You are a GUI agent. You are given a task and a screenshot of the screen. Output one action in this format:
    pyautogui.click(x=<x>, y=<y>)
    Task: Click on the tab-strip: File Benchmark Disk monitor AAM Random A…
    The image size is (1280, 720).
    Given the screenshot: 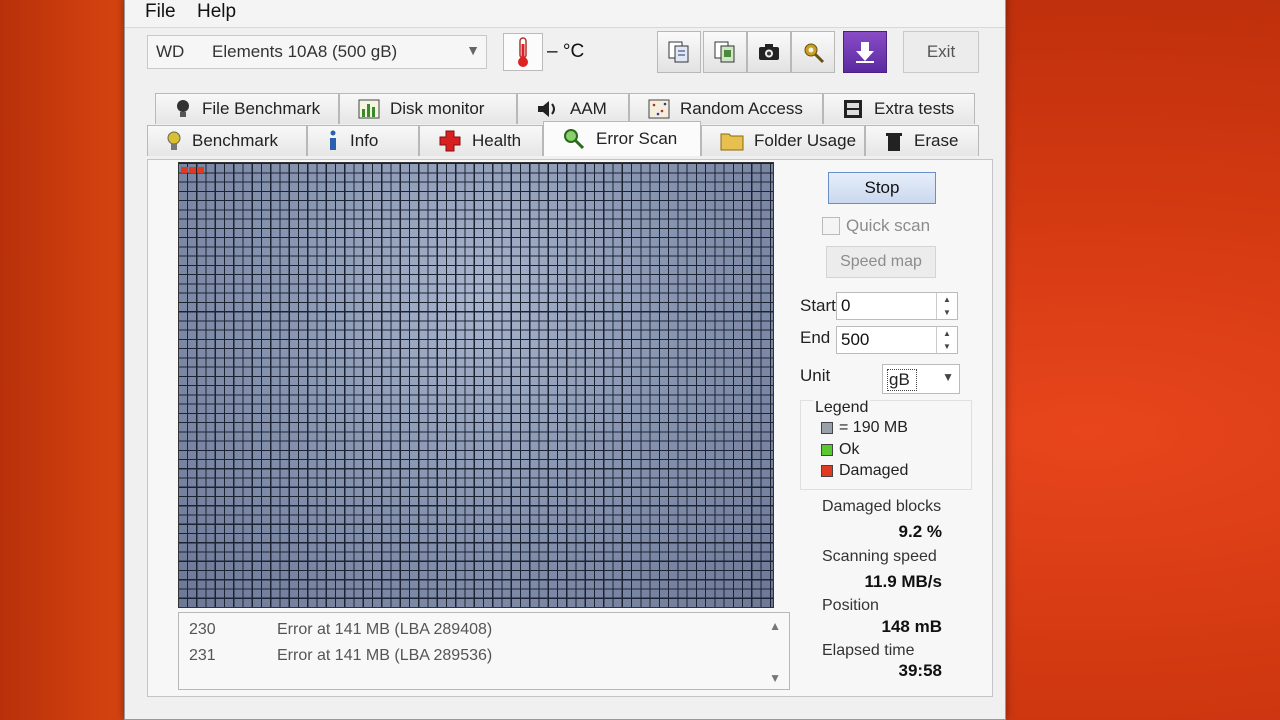 What is the action you would take?
    pyautogui.click(x=567, y=127)
    